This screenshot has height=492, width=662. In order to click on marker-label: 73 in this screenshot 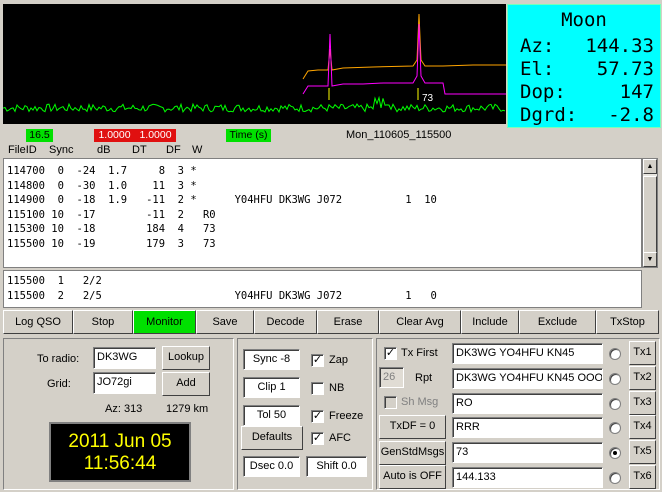, I will do `click(428, 98)`.